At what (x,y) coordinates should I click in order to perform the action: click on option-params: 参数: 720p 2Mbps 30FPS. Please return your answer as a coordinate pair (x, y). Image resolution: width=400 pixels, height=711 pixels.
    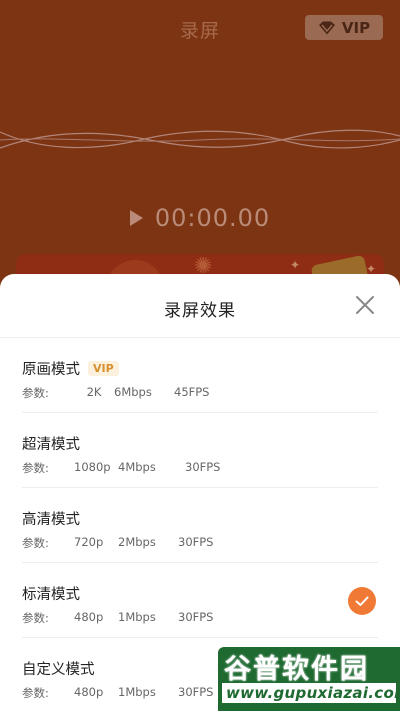
    Looking at the image, I should click on (130, 543).